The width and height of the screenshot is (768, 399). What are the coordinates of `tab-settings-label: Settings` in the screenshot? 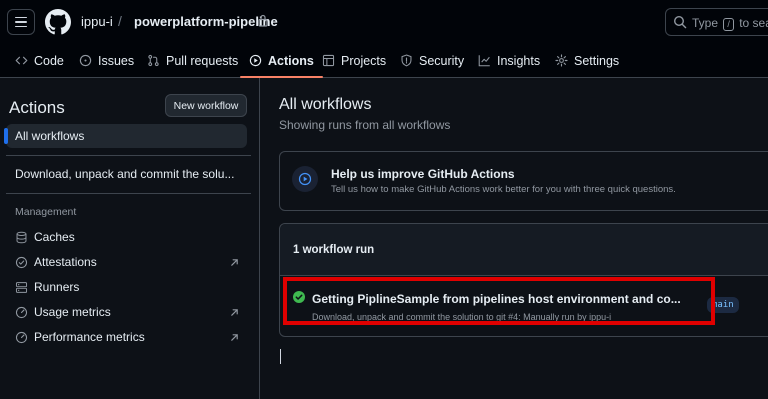 It's located at (597, 60).